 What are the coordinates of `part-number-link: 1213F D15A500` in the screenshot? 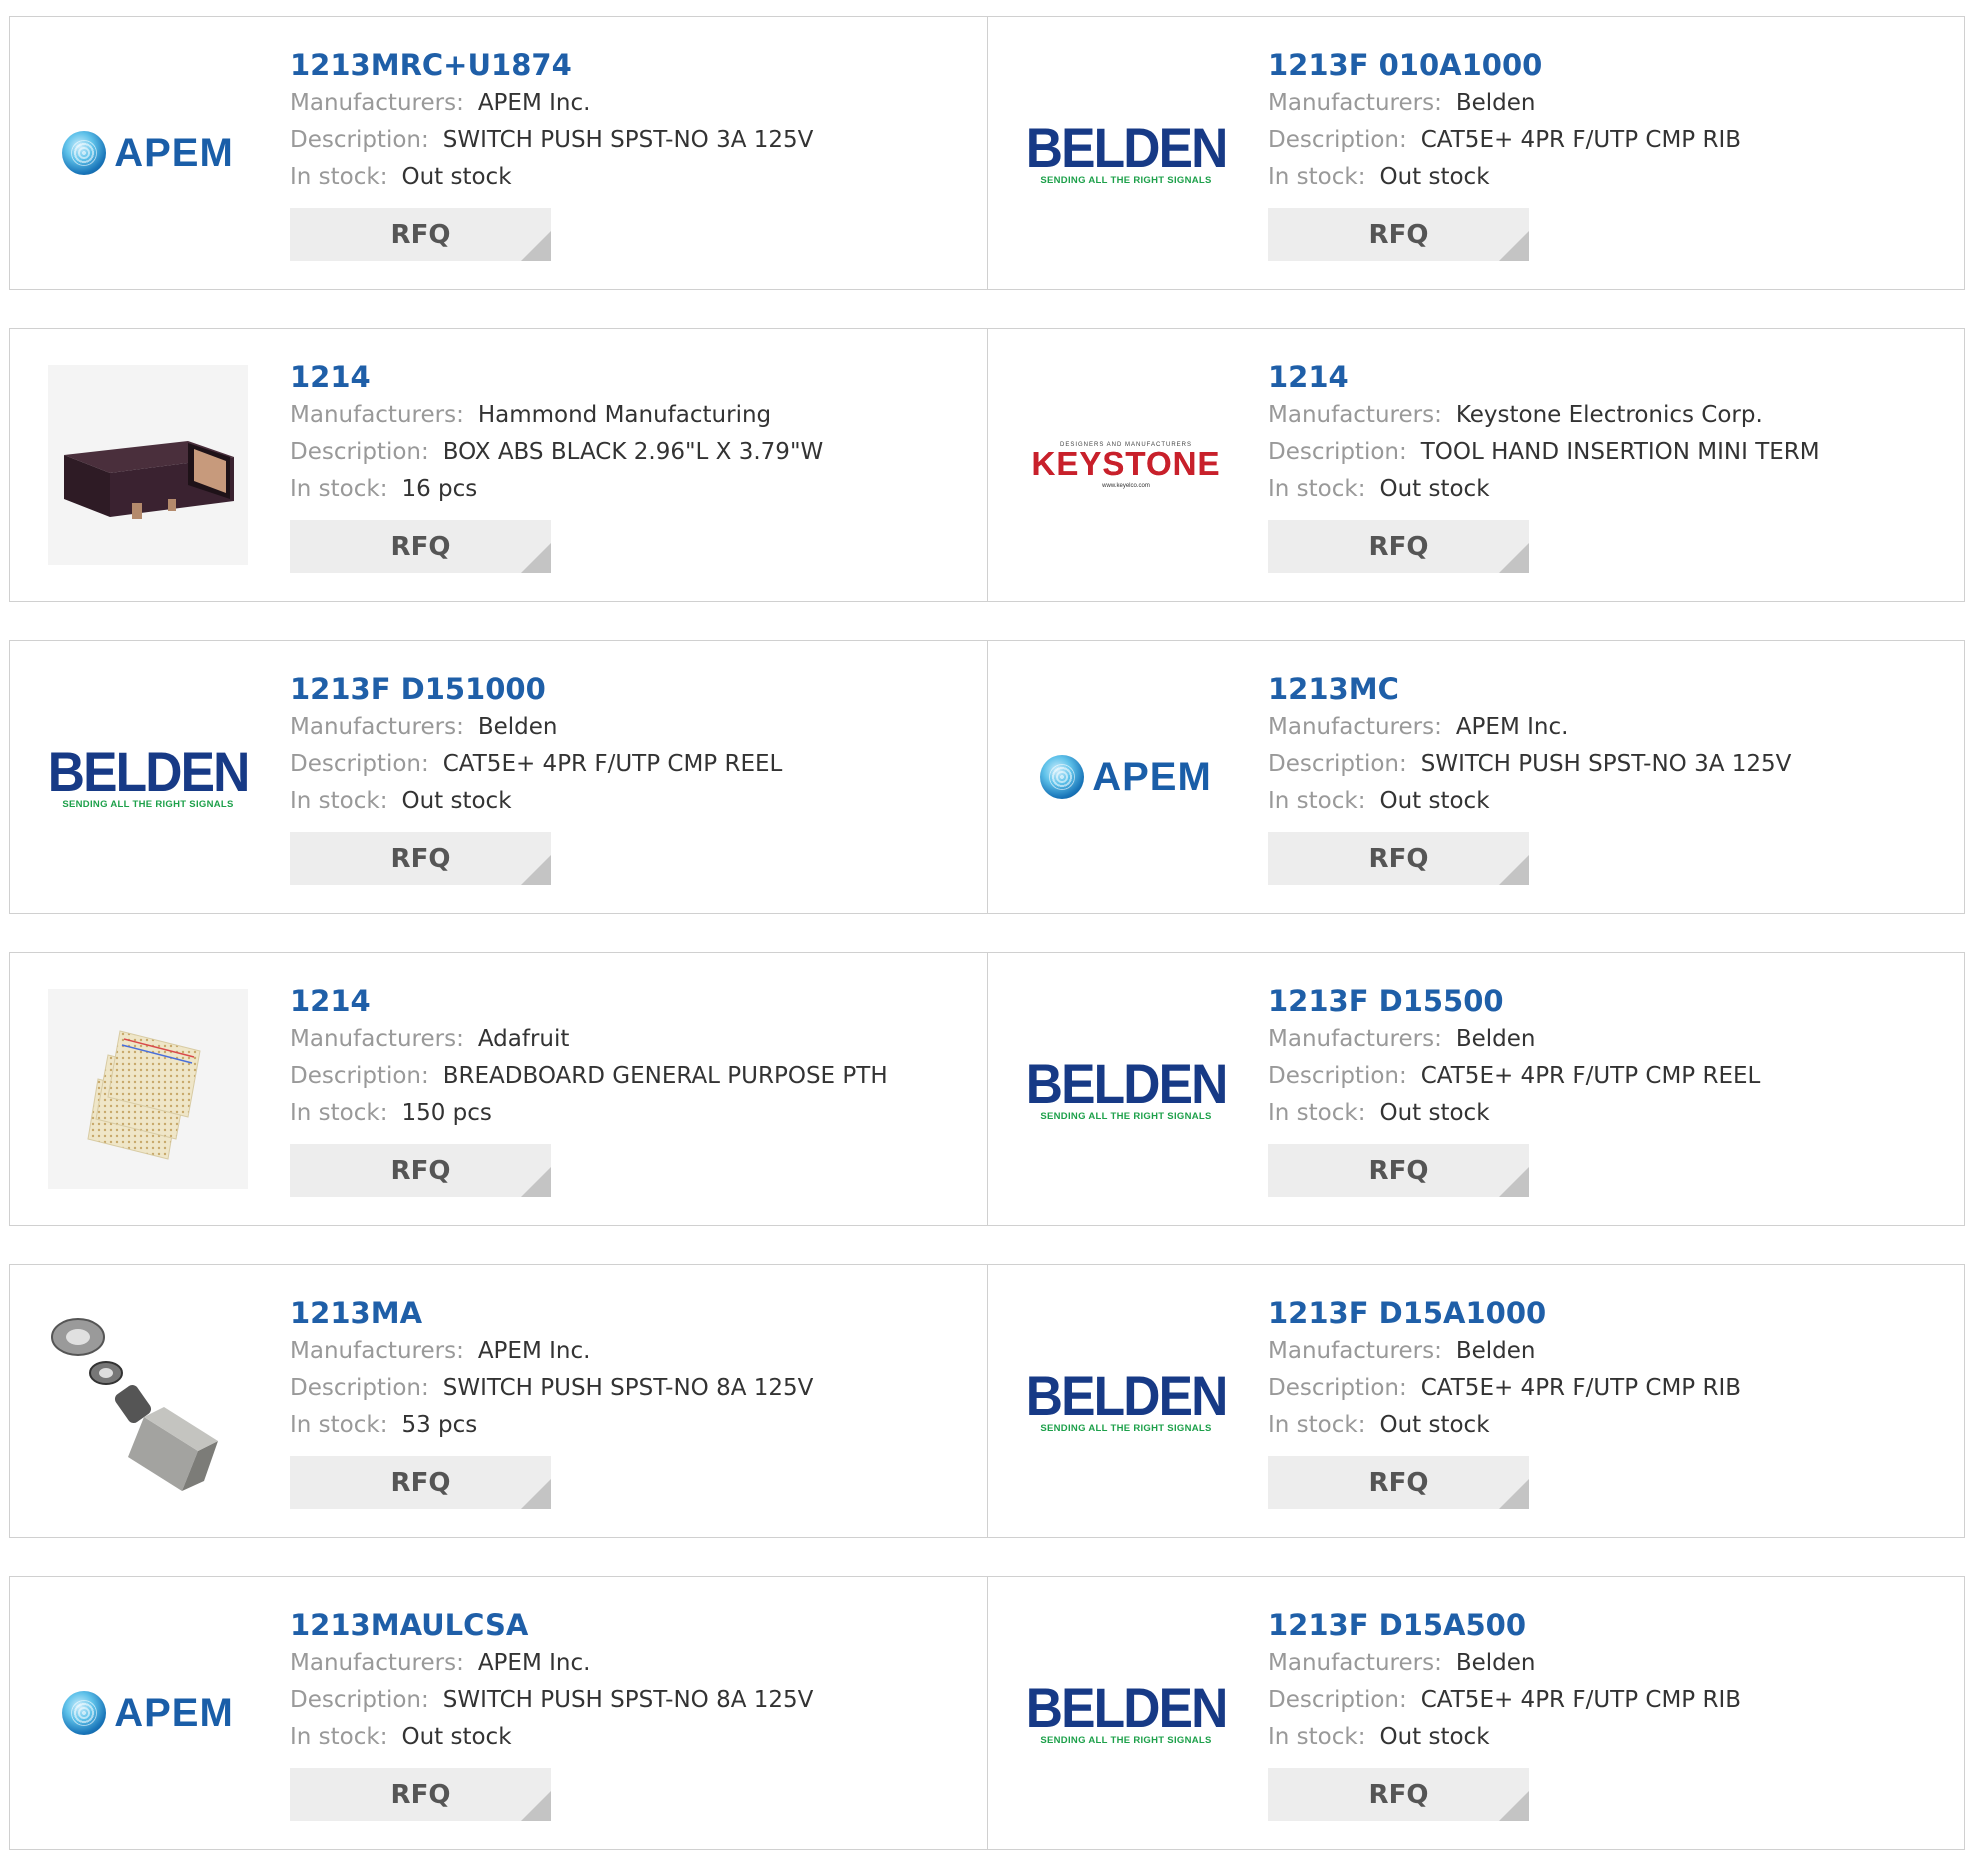 It's located at (1606, 1625).